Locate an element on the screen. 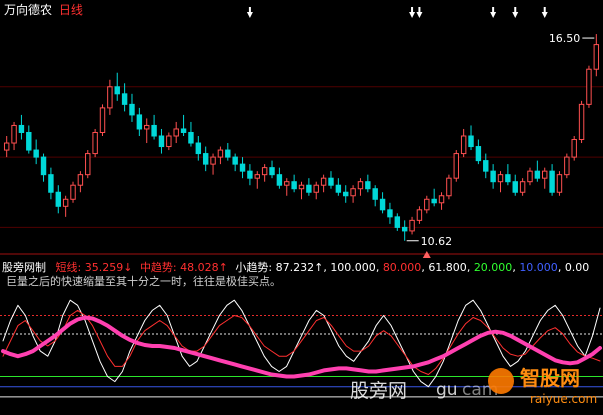  high-price-label: 16.50 is located at coordinates (565, 38).